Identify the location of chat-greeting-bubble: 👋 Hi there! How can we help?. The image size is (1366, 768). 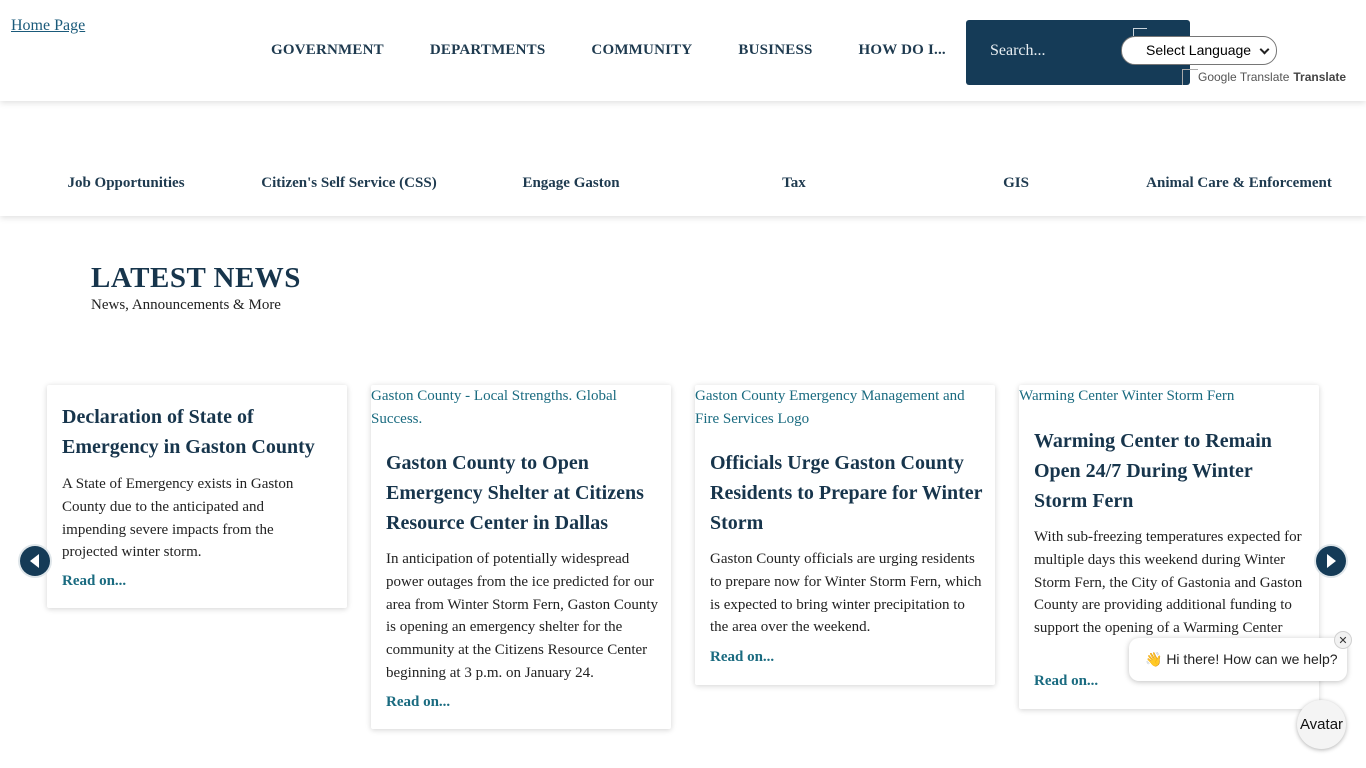
(1238, 659).